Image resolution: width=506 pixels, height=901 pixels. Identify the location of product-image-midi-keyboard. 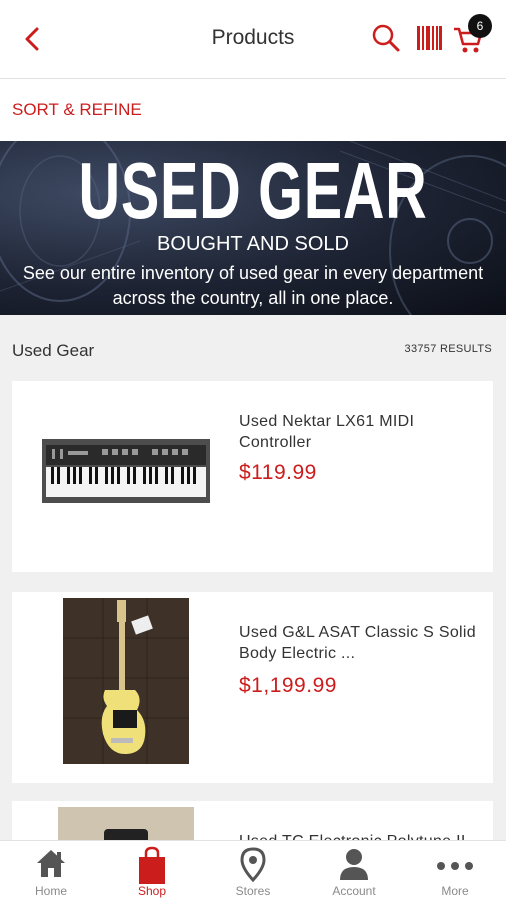
(126, 471).